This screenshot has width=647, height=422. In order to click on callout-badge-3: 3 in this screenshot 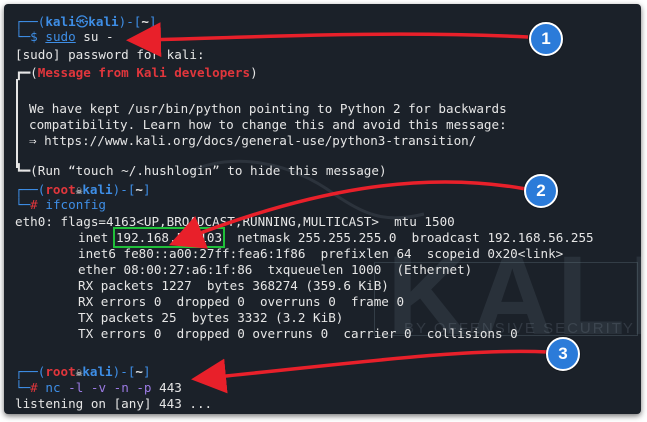, I will do `click(563, 354)`.